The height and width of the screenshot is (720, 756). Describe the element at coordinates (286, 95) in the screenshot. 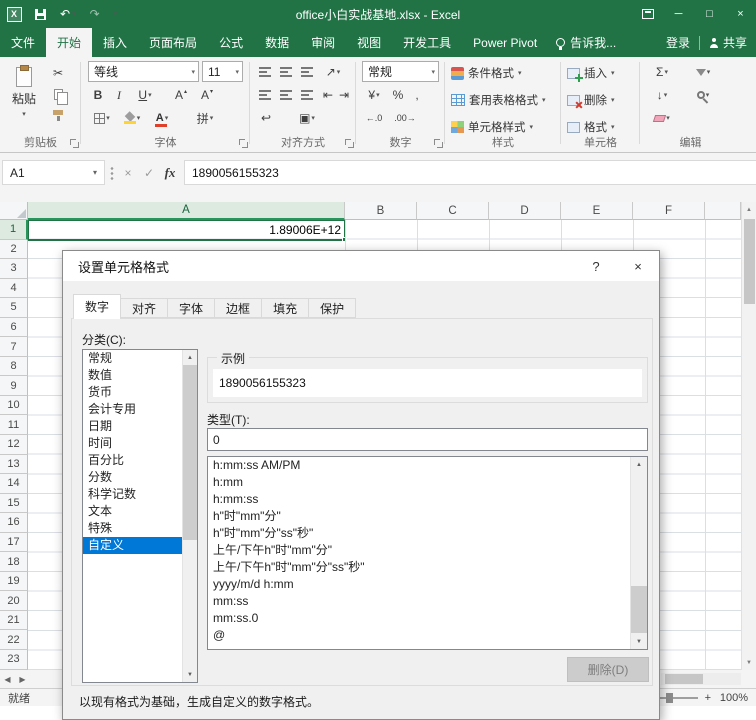

I see `center-button` at that location.